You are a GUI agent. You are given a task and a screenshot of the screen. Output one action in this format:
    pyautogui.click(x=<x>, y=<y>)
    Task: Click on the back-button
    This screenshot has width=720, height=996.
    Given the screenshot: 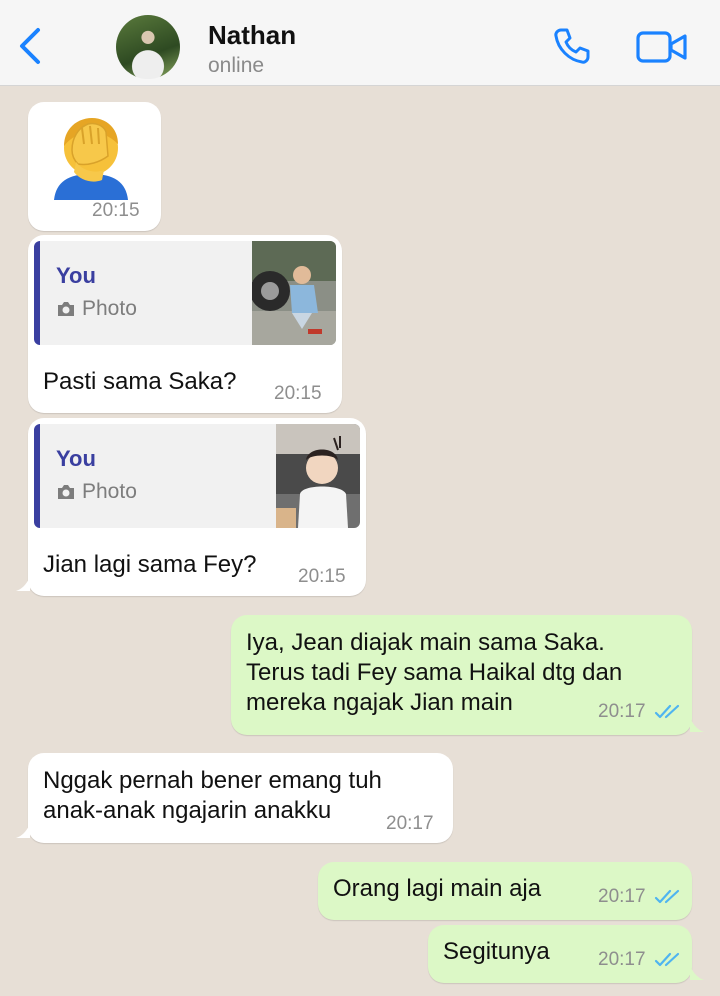 What is the action you would take?
    pyautogui.click(x=30, y=46)
    